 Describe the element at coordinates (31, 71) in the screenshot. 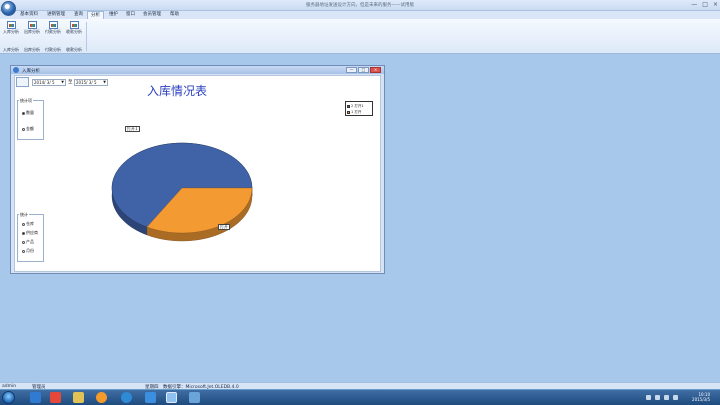

I see `child-window-title: 入库分析` at that location.